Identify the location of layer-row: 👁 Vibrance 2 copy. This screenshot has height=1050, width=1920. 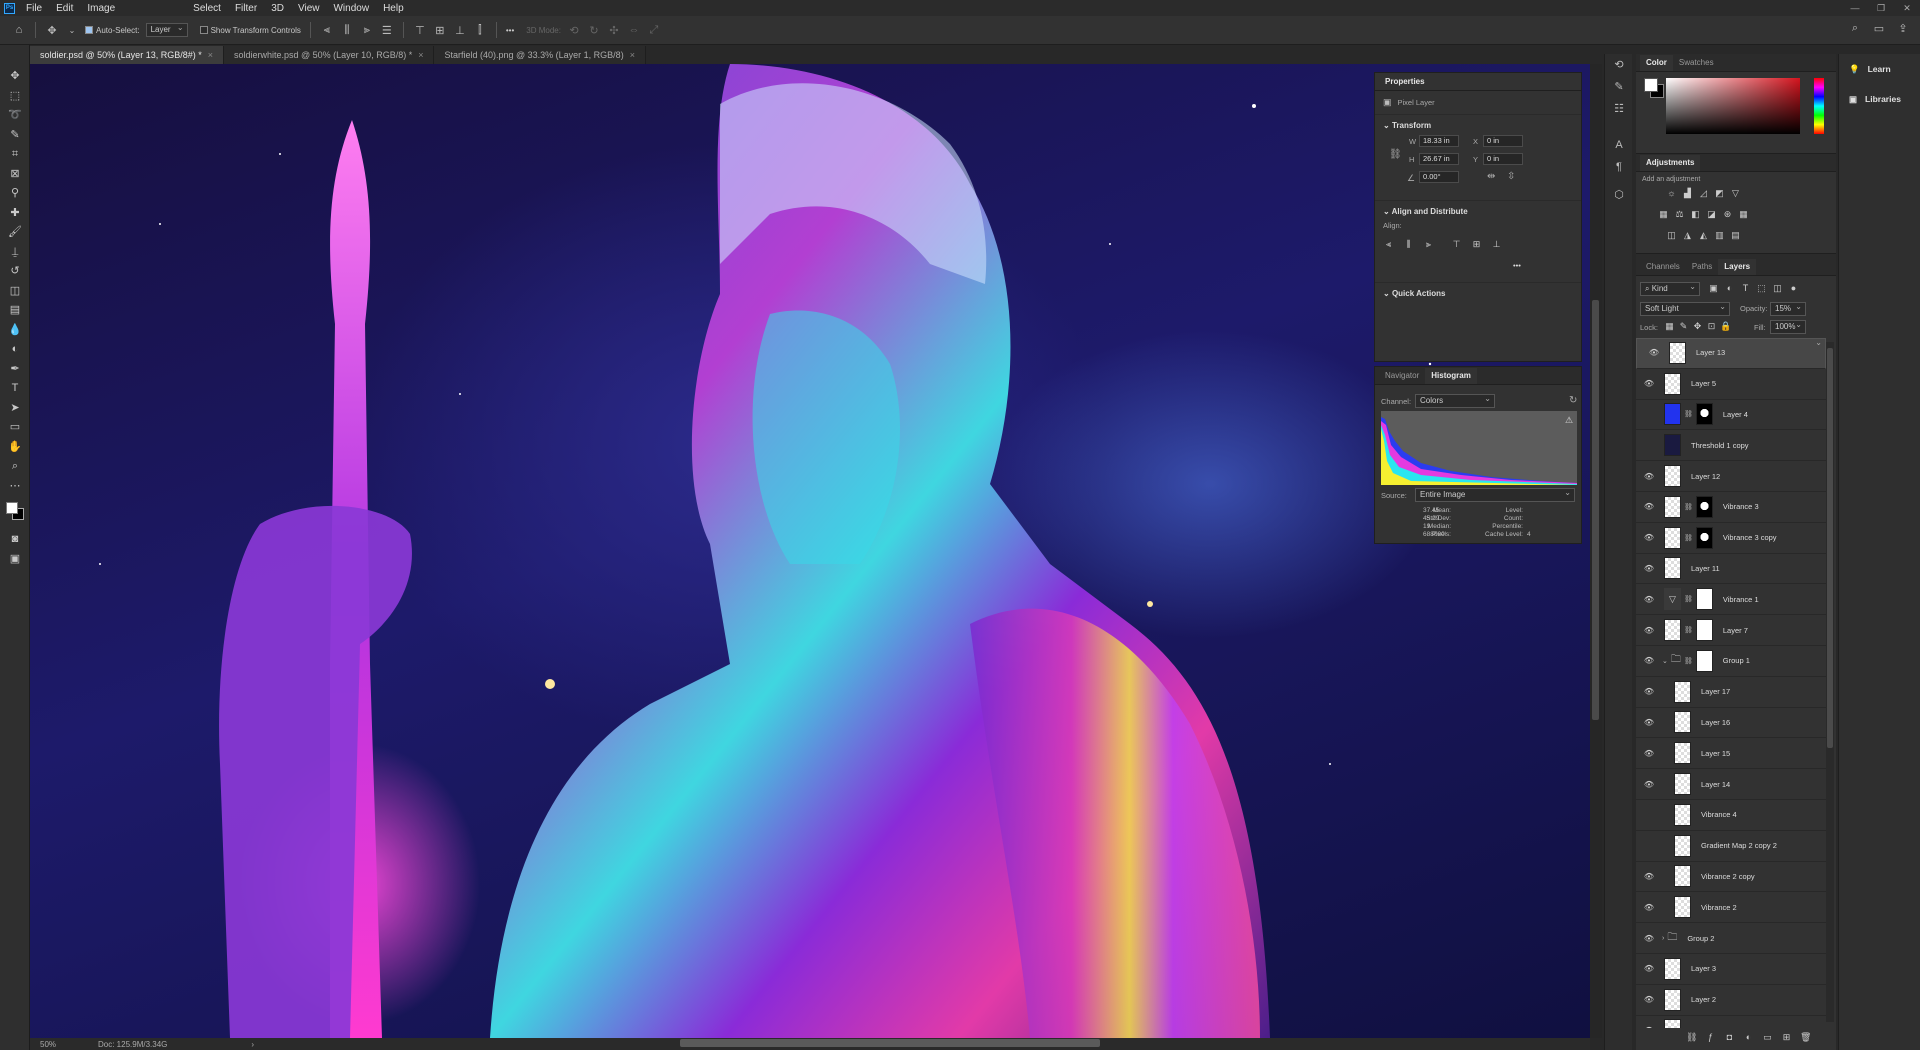
(1731, 877).